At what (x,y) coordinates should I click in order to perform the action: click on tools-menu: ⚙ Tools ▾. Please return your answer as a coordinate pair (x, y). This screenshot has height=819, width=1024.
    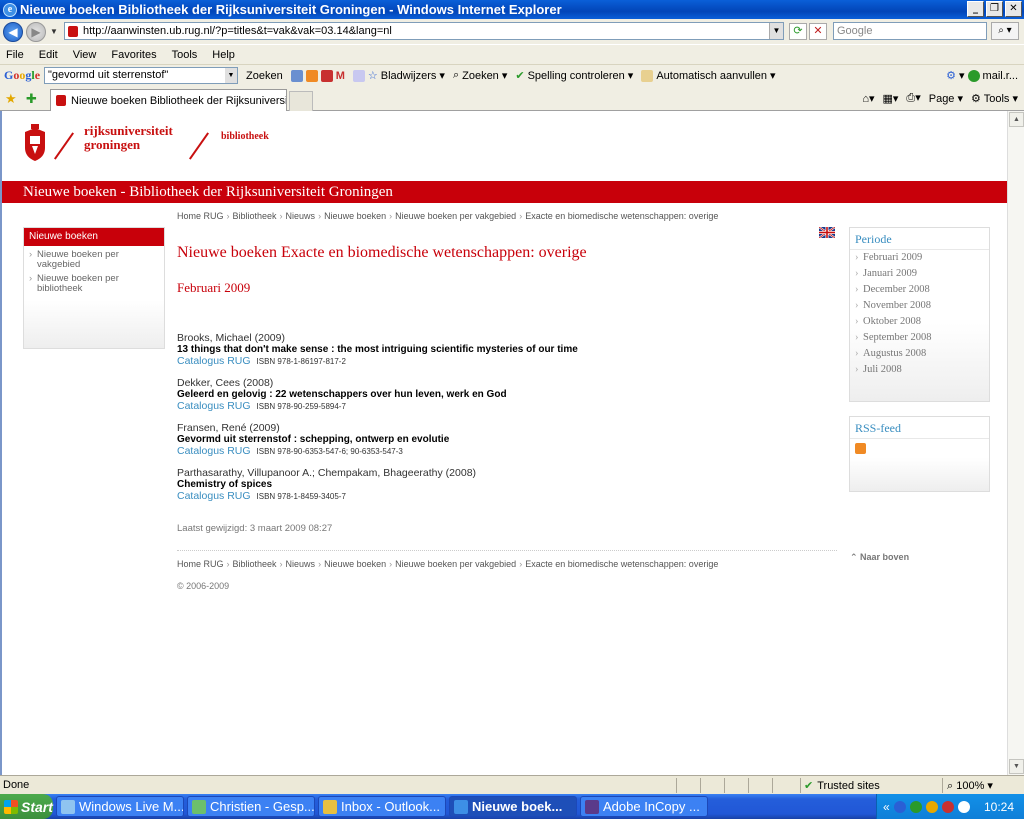
    Looking at the image, I should click on (994, 98).